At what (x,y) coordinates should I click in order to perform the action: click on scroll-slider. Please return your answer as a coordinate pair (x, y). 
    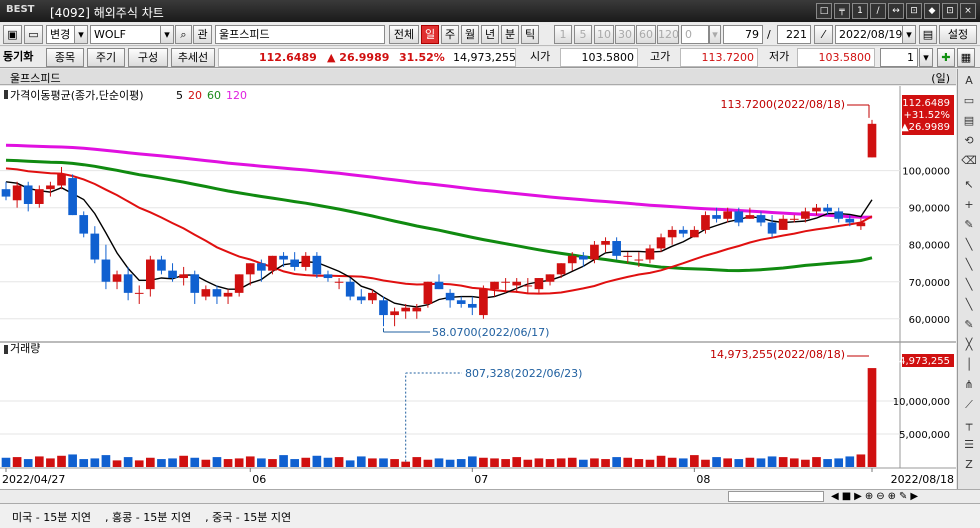
    Looking at the image, I should click on (776, 496).